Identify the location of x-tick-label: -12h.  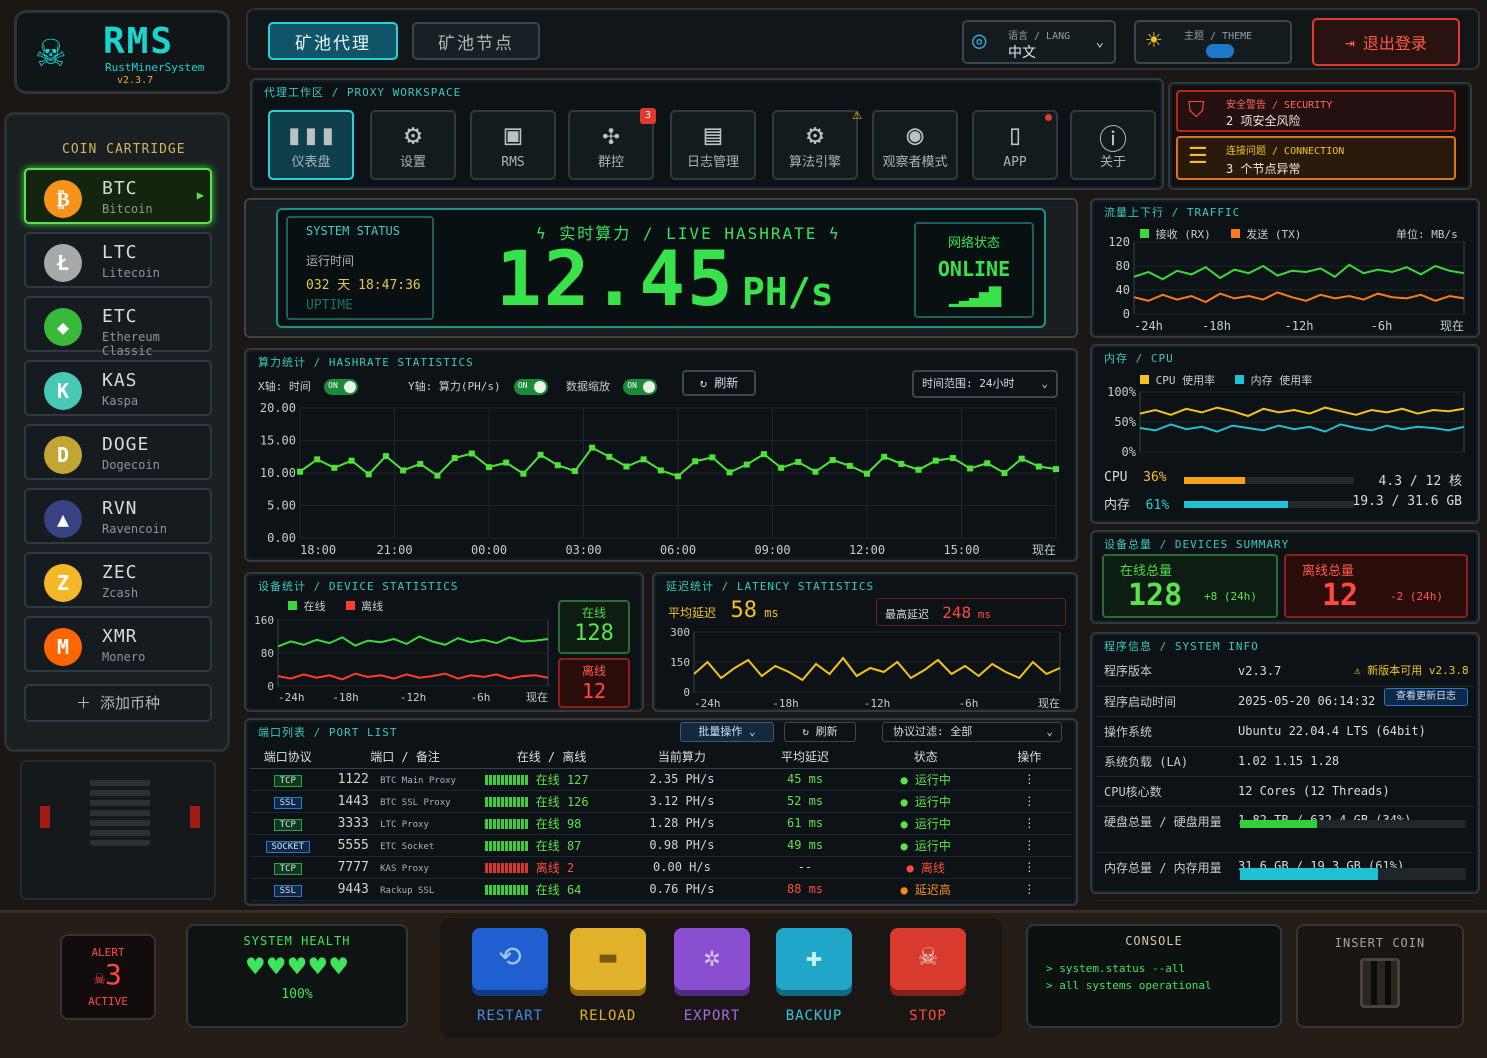
(1299, 326).